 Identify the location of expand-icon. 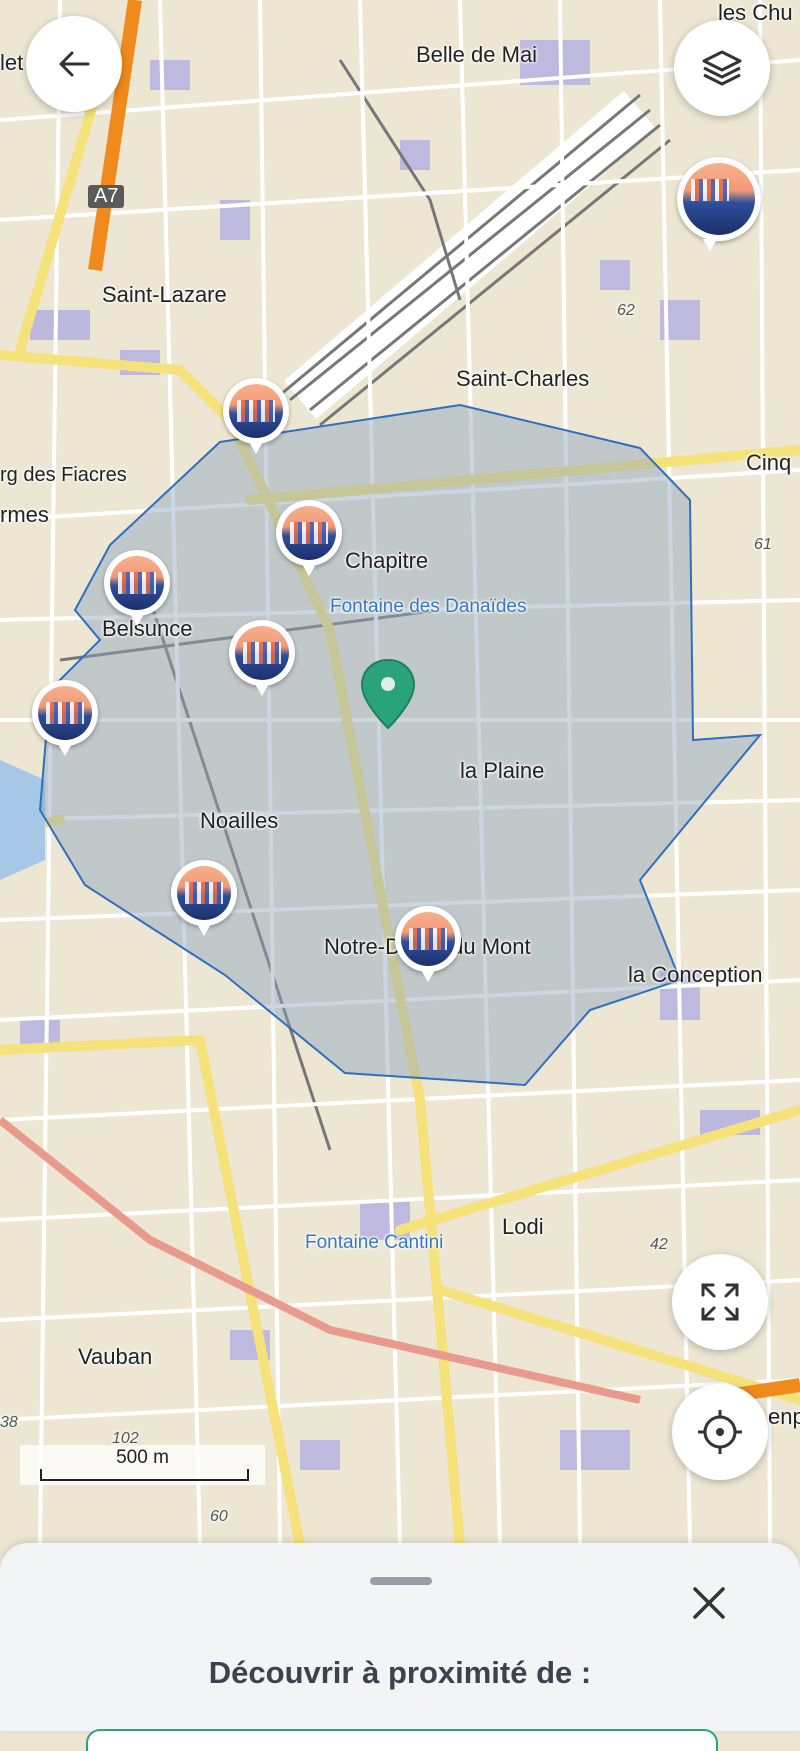
(720, 1302).